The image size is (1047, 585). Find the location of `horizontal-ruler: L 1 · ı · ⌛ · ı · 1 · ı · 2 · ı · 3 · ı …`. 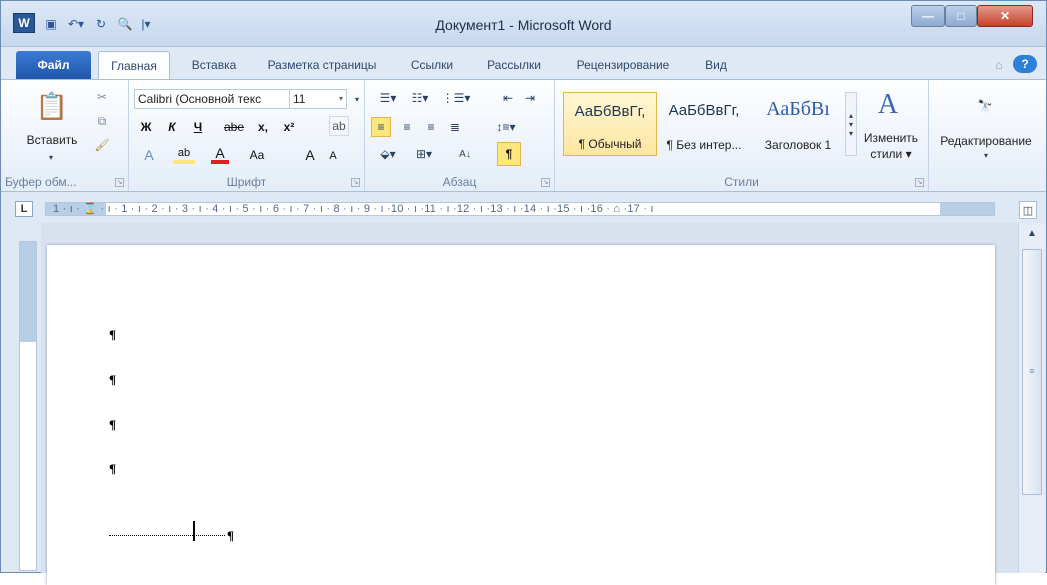

horizontal-ruler: L 1 · ı · ⌛ · ı · 1 · ı · 2 · ı · 3 · ı … is located at coordinates (523, 208).